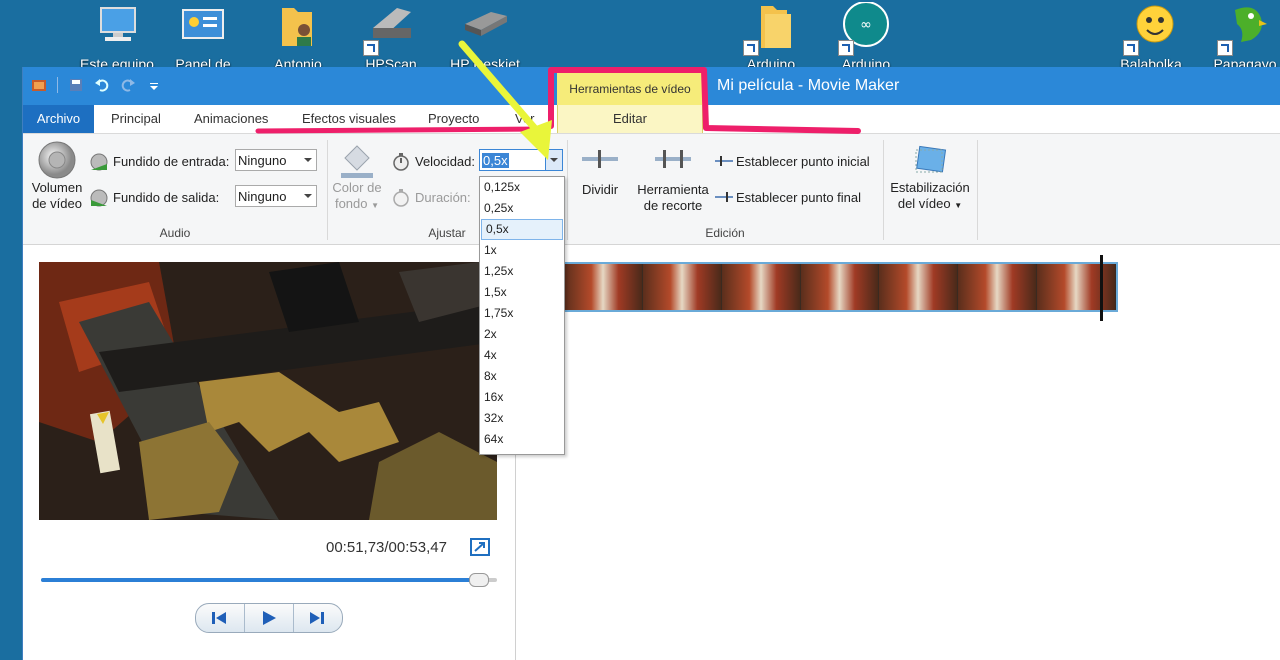 The width and height of the screenshot is (1280, 660). Describe the element at coordinates (99, 198) in the screenshot. I see `fade-out-icon` at that location.